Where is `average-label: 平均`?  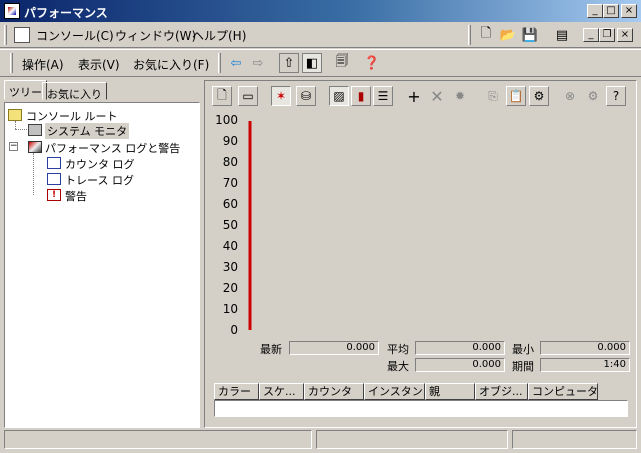
average-label: 平均 is located at coordinates (398, 349).